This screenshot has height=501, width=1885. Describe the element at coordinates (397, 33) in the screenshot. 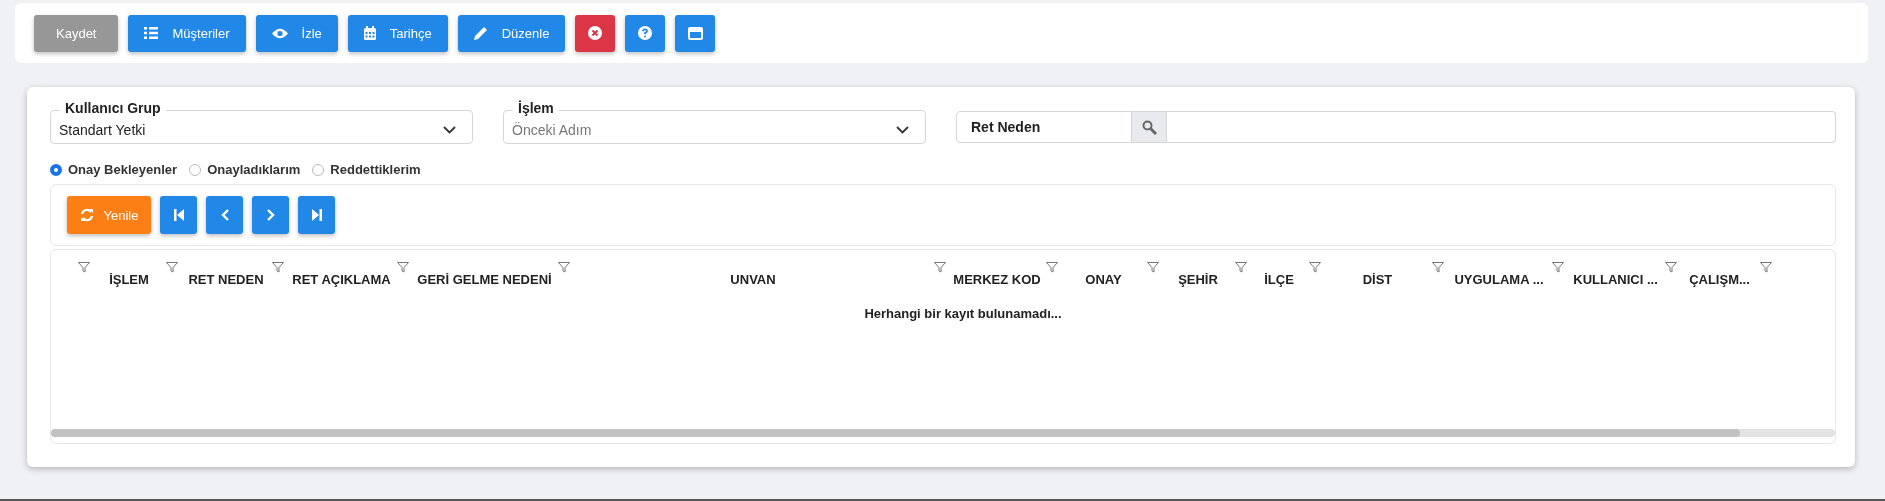

I see `toolbar-button: Tarihçe` at that location.